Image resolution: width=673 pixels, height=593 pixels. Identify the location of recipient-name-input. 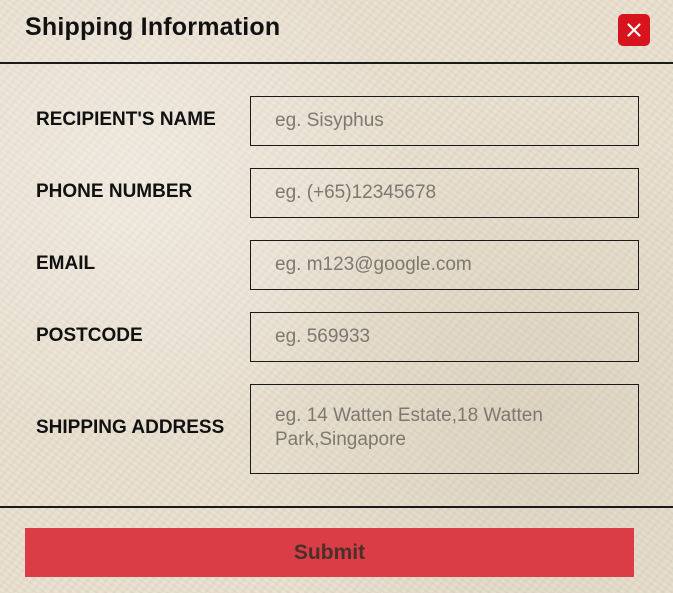
(444, 121).